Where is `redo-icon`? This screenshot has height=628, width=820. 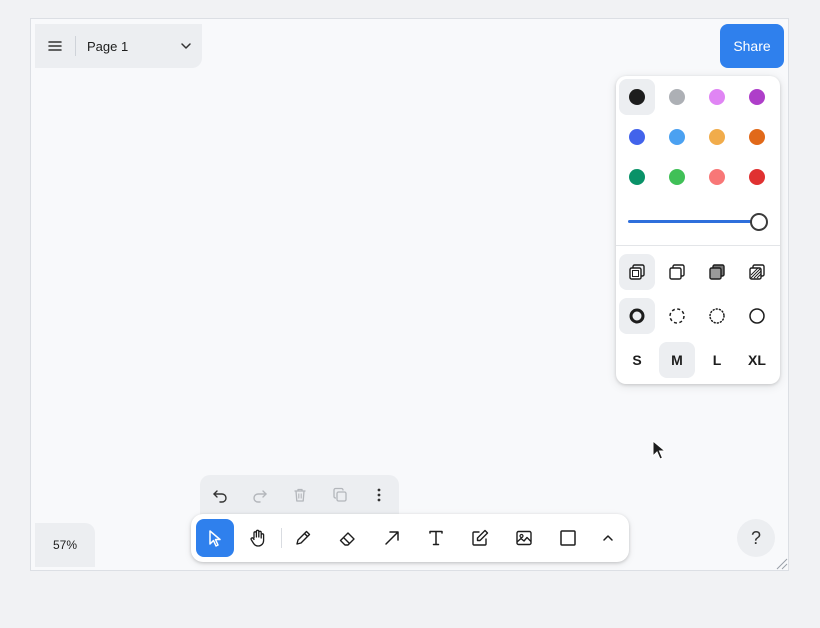
redo-icon is located at coordinates (260, 496).